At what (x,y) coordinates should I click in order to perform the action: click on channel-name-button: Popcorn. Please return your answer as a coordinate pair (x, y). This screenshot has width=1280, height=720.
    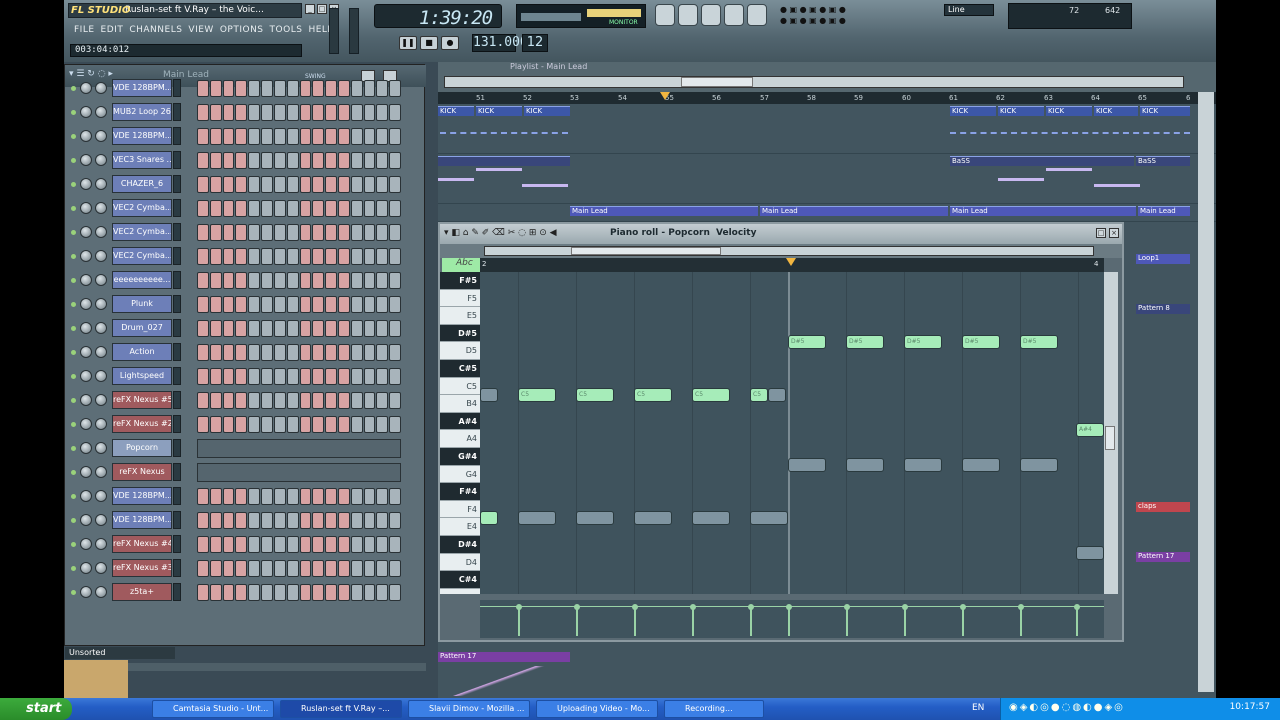
    Looking at the image, I should click on (142, 448).